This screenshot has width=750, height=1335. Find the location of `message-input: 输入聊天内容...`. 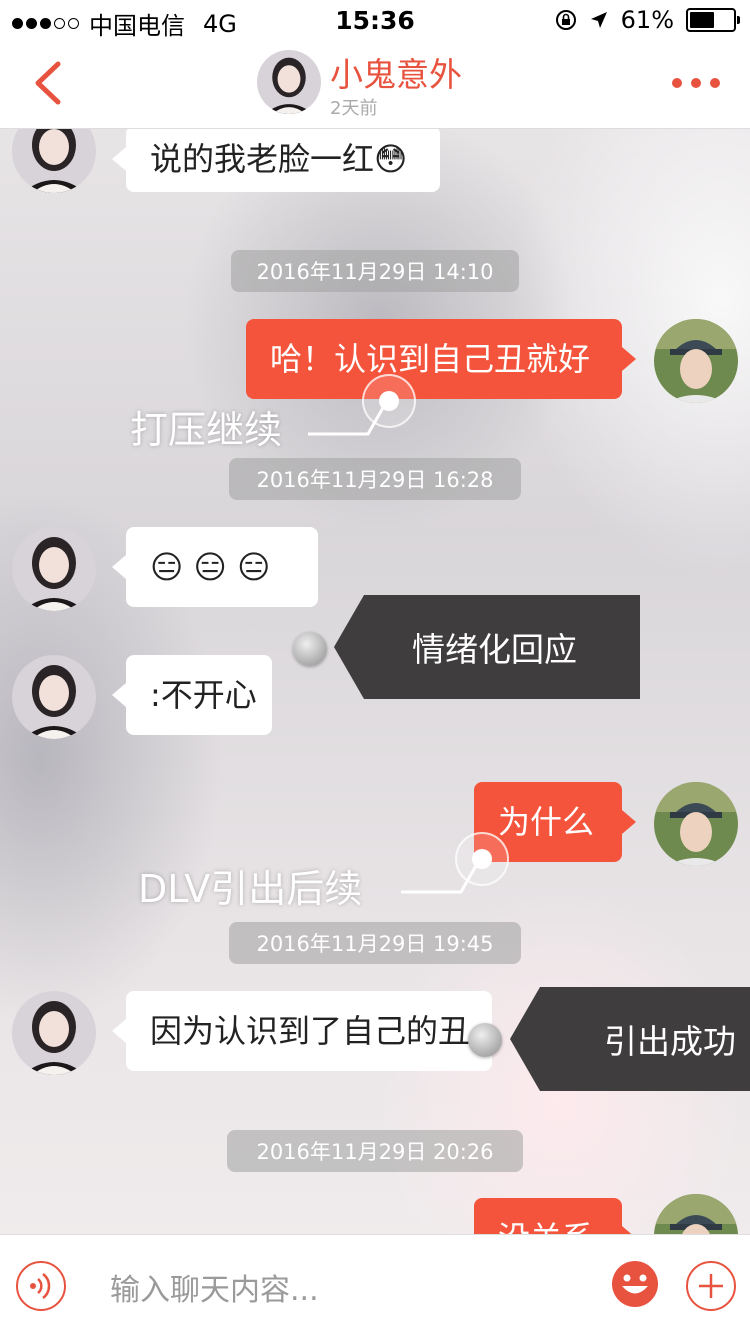

message-input: 输入聊天内容... is located at coordinates (214, 1287).